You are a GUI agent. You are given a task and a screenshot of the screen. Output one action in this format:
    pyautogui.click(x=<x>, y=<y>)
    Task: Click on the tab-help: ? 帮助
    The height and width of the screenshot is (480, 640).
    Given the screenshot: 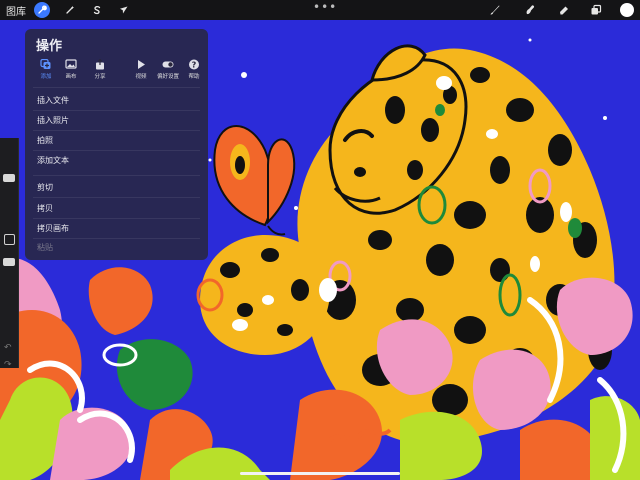 What is the action you would take?
    pyautogui.click(x=194, y=69)
    